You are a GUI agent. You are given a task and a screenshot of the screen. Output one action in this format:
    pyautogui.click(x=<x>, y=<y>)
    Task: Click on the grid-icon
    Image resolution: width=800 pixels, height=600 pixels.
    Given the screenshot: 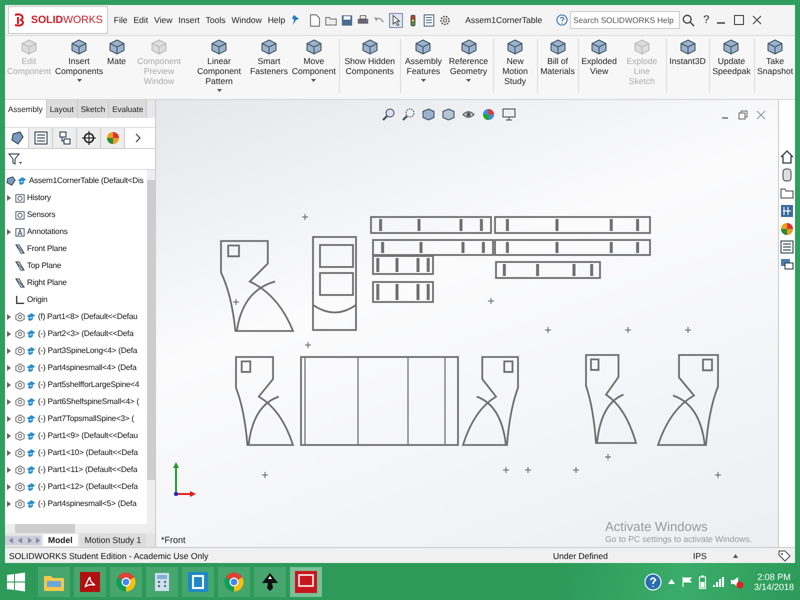 What is the action you would take?
    pyautogui.click(x=787, y=211)
    